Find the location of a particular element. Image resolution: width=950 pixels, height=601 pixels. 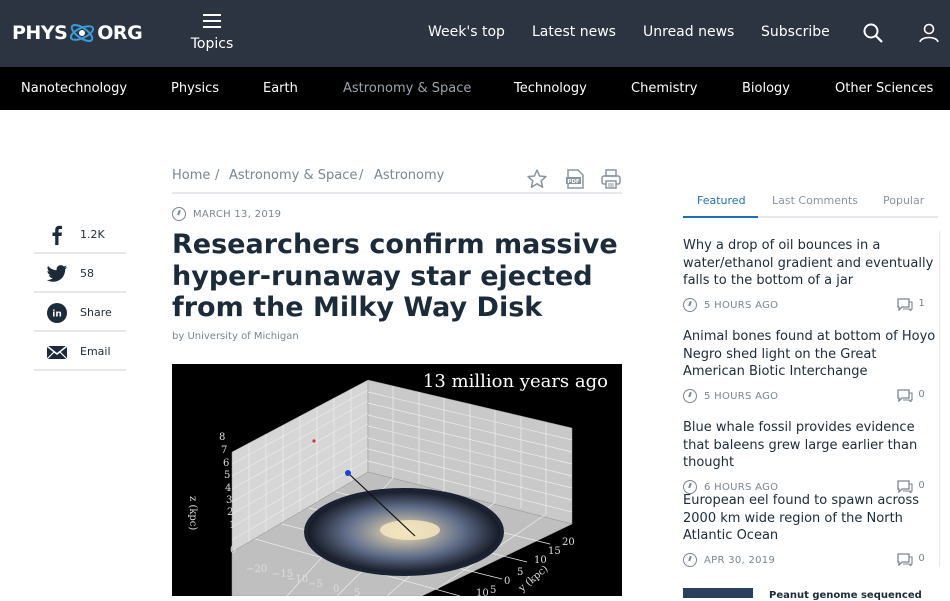

z-tick-label: 6 is located at coordinates (226, 463).